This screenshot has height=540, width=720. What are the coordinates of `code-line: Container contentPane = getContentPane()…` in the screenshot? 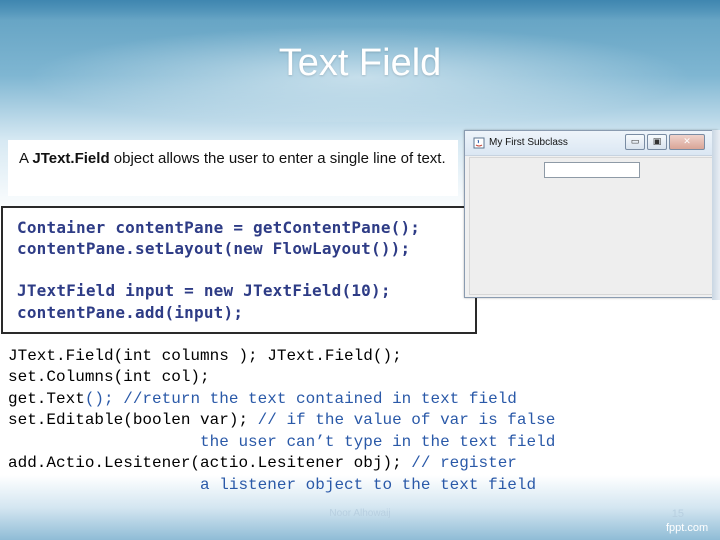 It's located at (219, 227).